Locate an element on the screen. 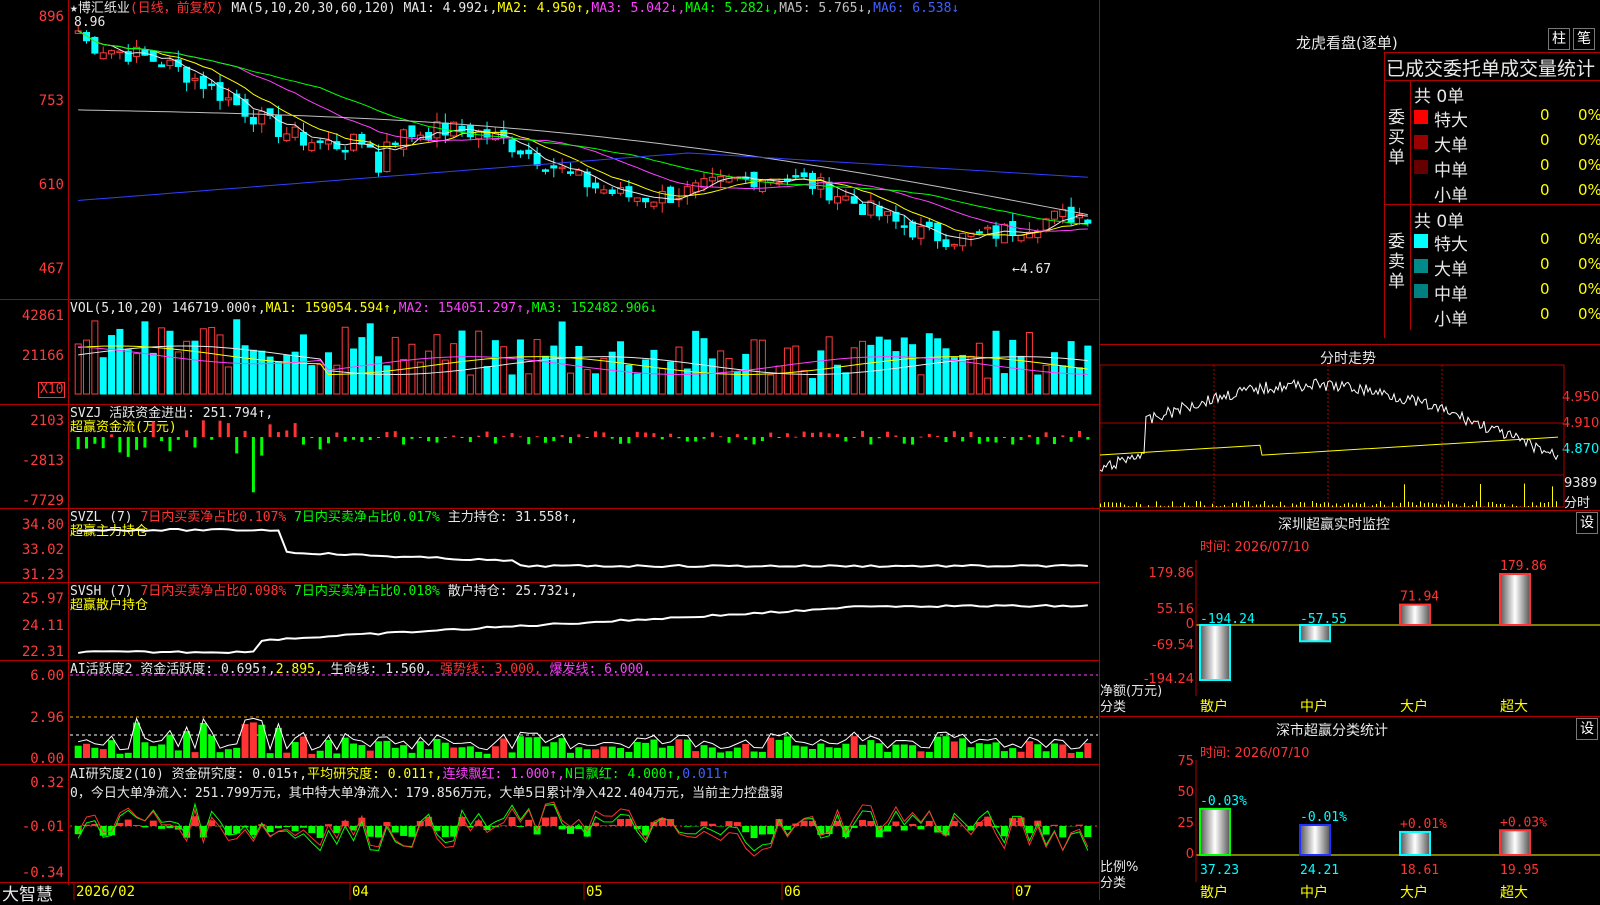 The height and width of the screenshot is (905, 1600). monitor-bar-label: 179.86 is located at coordinates (1523, 566).